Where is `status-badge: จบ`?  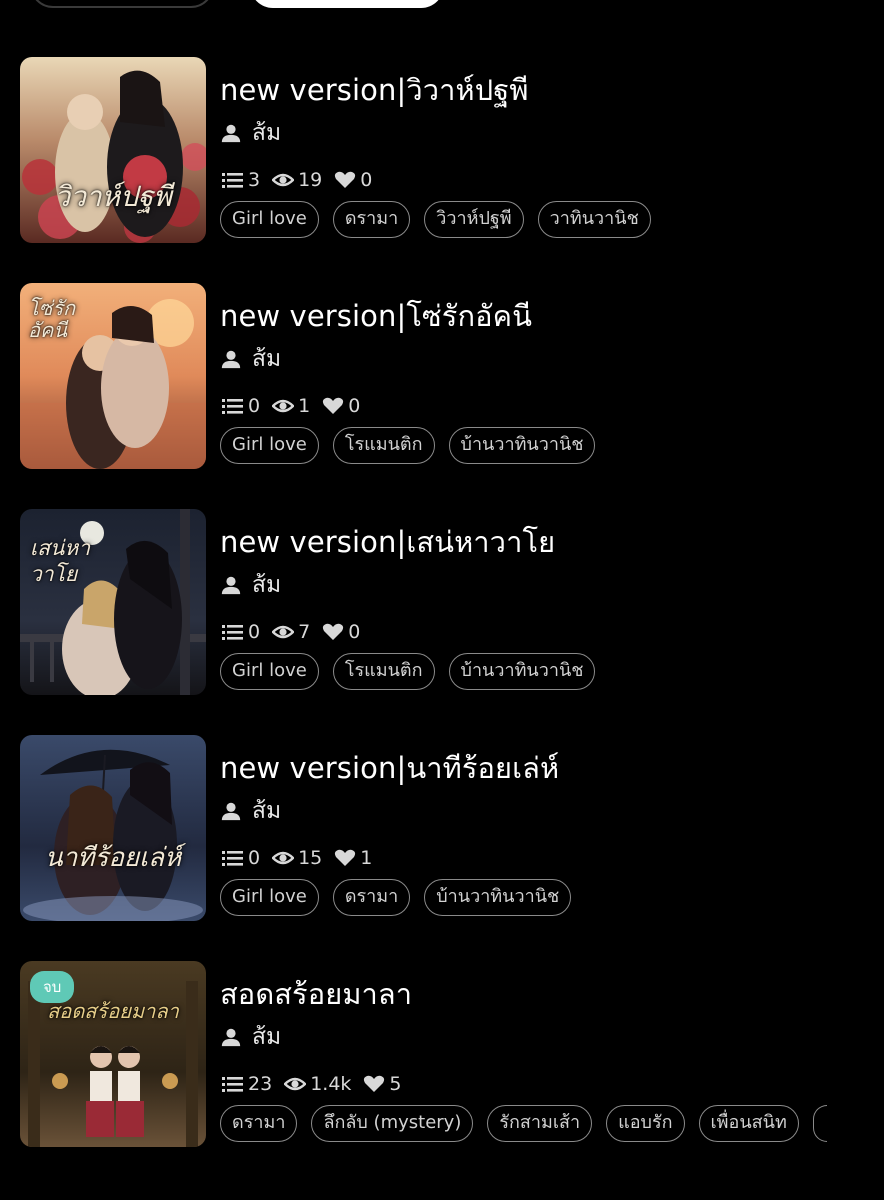
status-badge: จบ is located at coordinates (52, 987).